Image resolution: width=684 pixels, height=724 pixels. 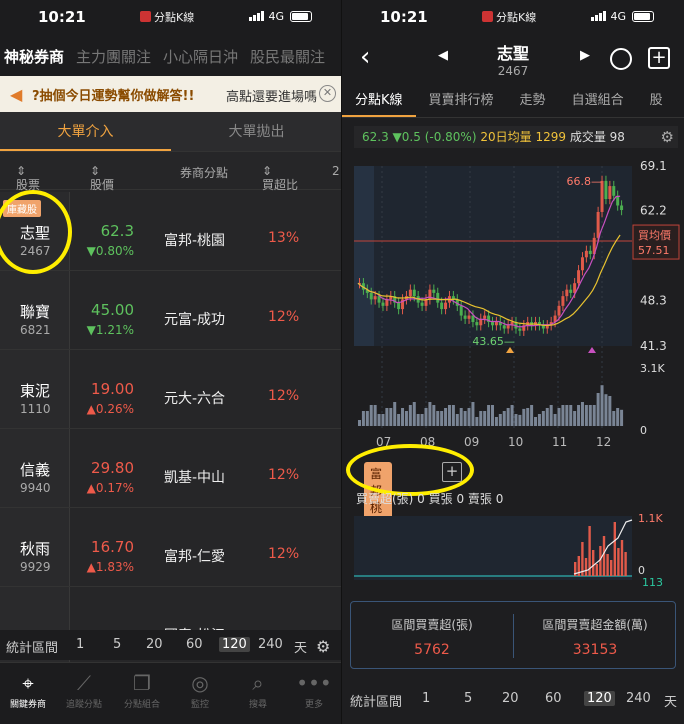 I want to click on promo-banner: ◀ ?抽個今日運勢幫你做解答!! 高點還要進場嗎 ✕, so click(x=171, y=94).